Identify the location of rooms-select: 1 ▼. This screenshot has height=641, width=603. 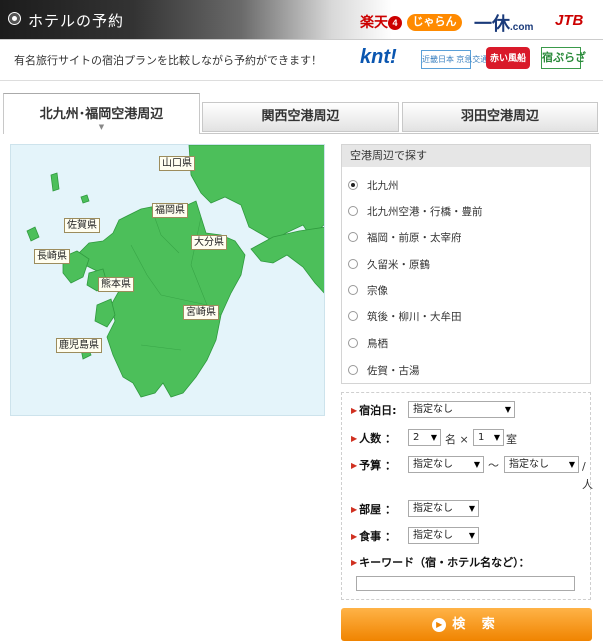
(488, 437).